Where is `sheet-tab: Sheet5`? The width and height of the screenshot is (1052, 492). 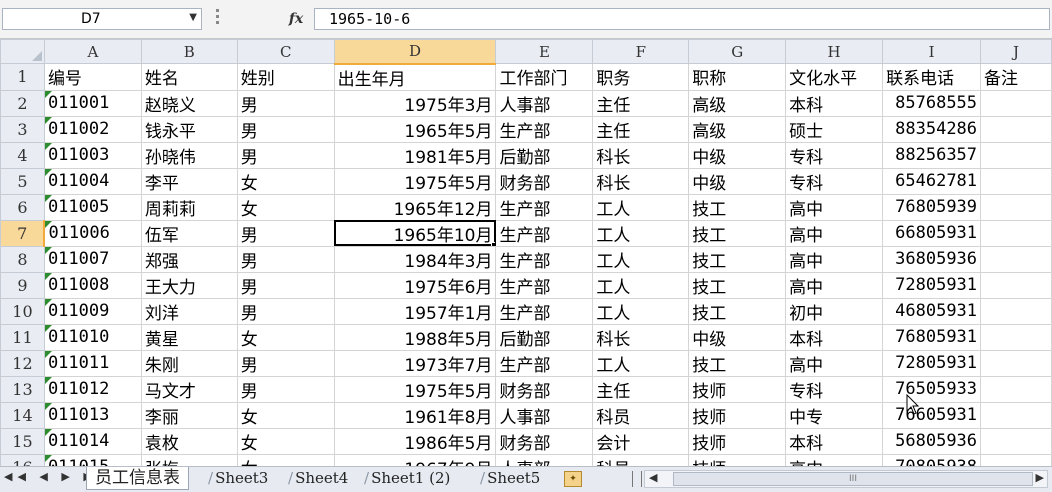 sheet-tab: Sheet5 is located at coordinates (510, 478).